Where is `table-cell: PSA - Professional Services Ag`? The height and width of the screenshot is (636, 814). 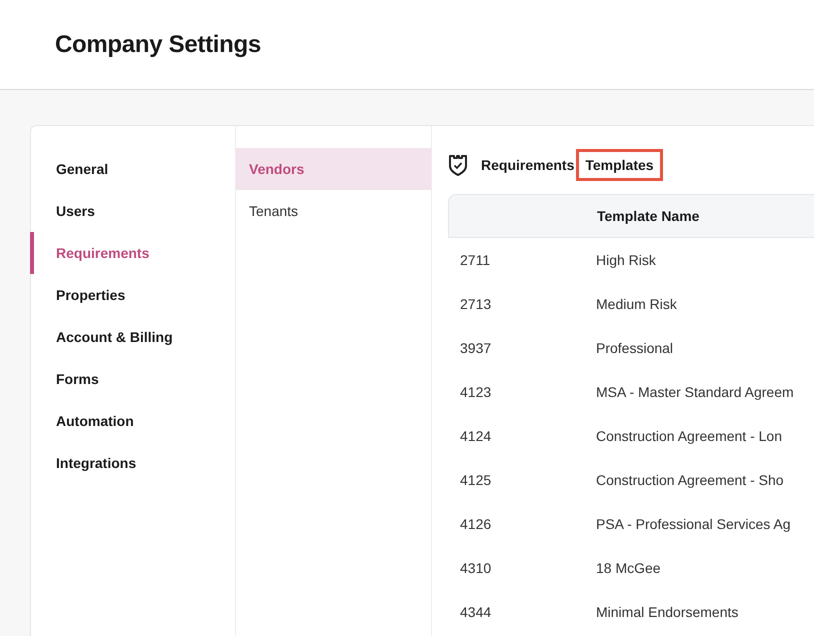
table-cell: PSA - Professional Services Ag is located at coordinates (693, 524).